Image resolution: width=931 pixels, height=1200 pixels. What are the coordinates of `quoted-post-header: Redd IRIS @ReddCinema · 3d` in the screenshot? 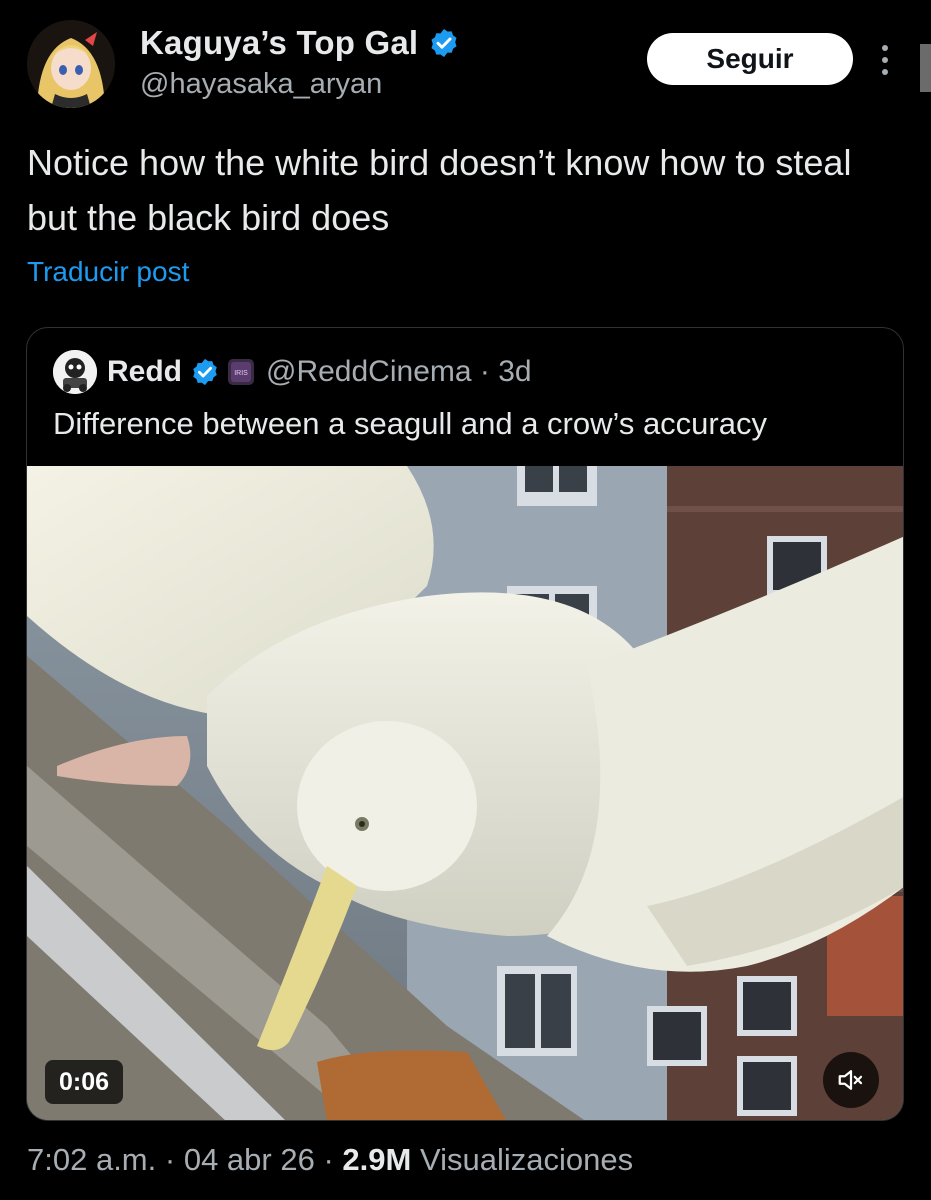 It's located at (292, 372).